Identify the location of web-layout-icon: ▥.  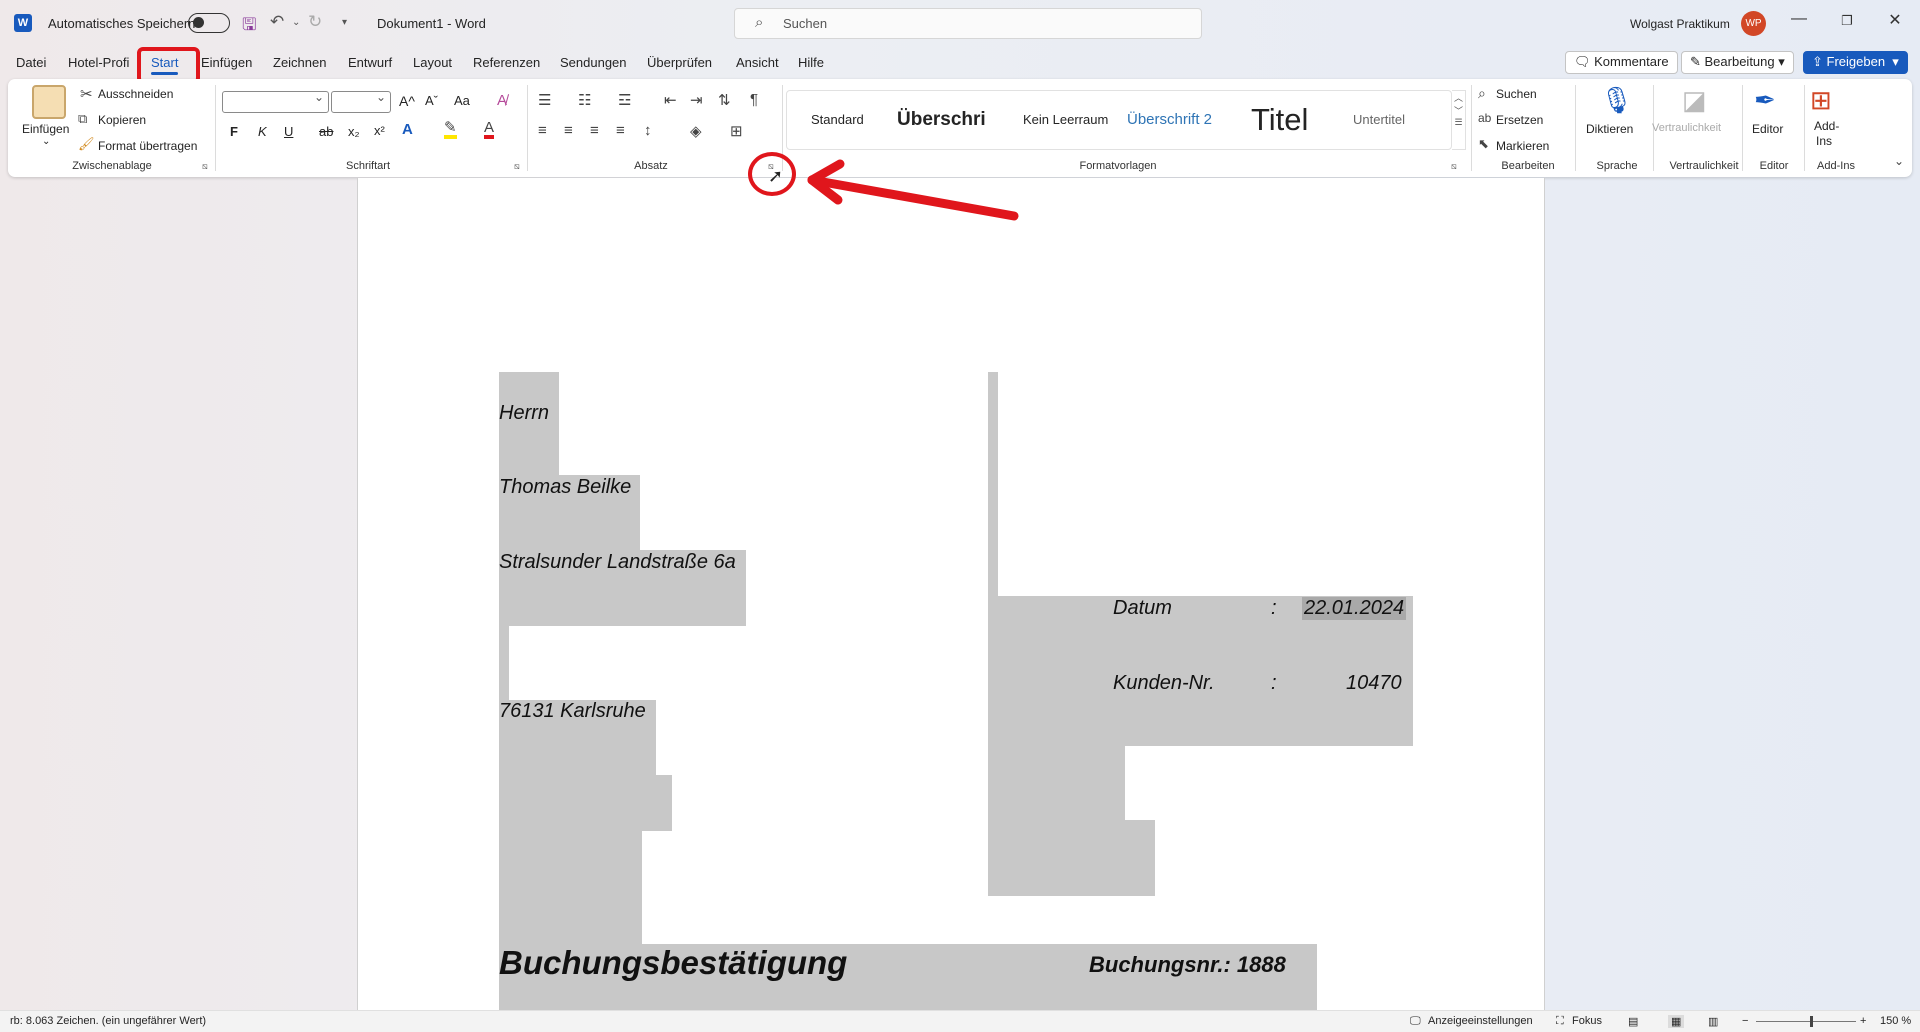
(1713, 1021).